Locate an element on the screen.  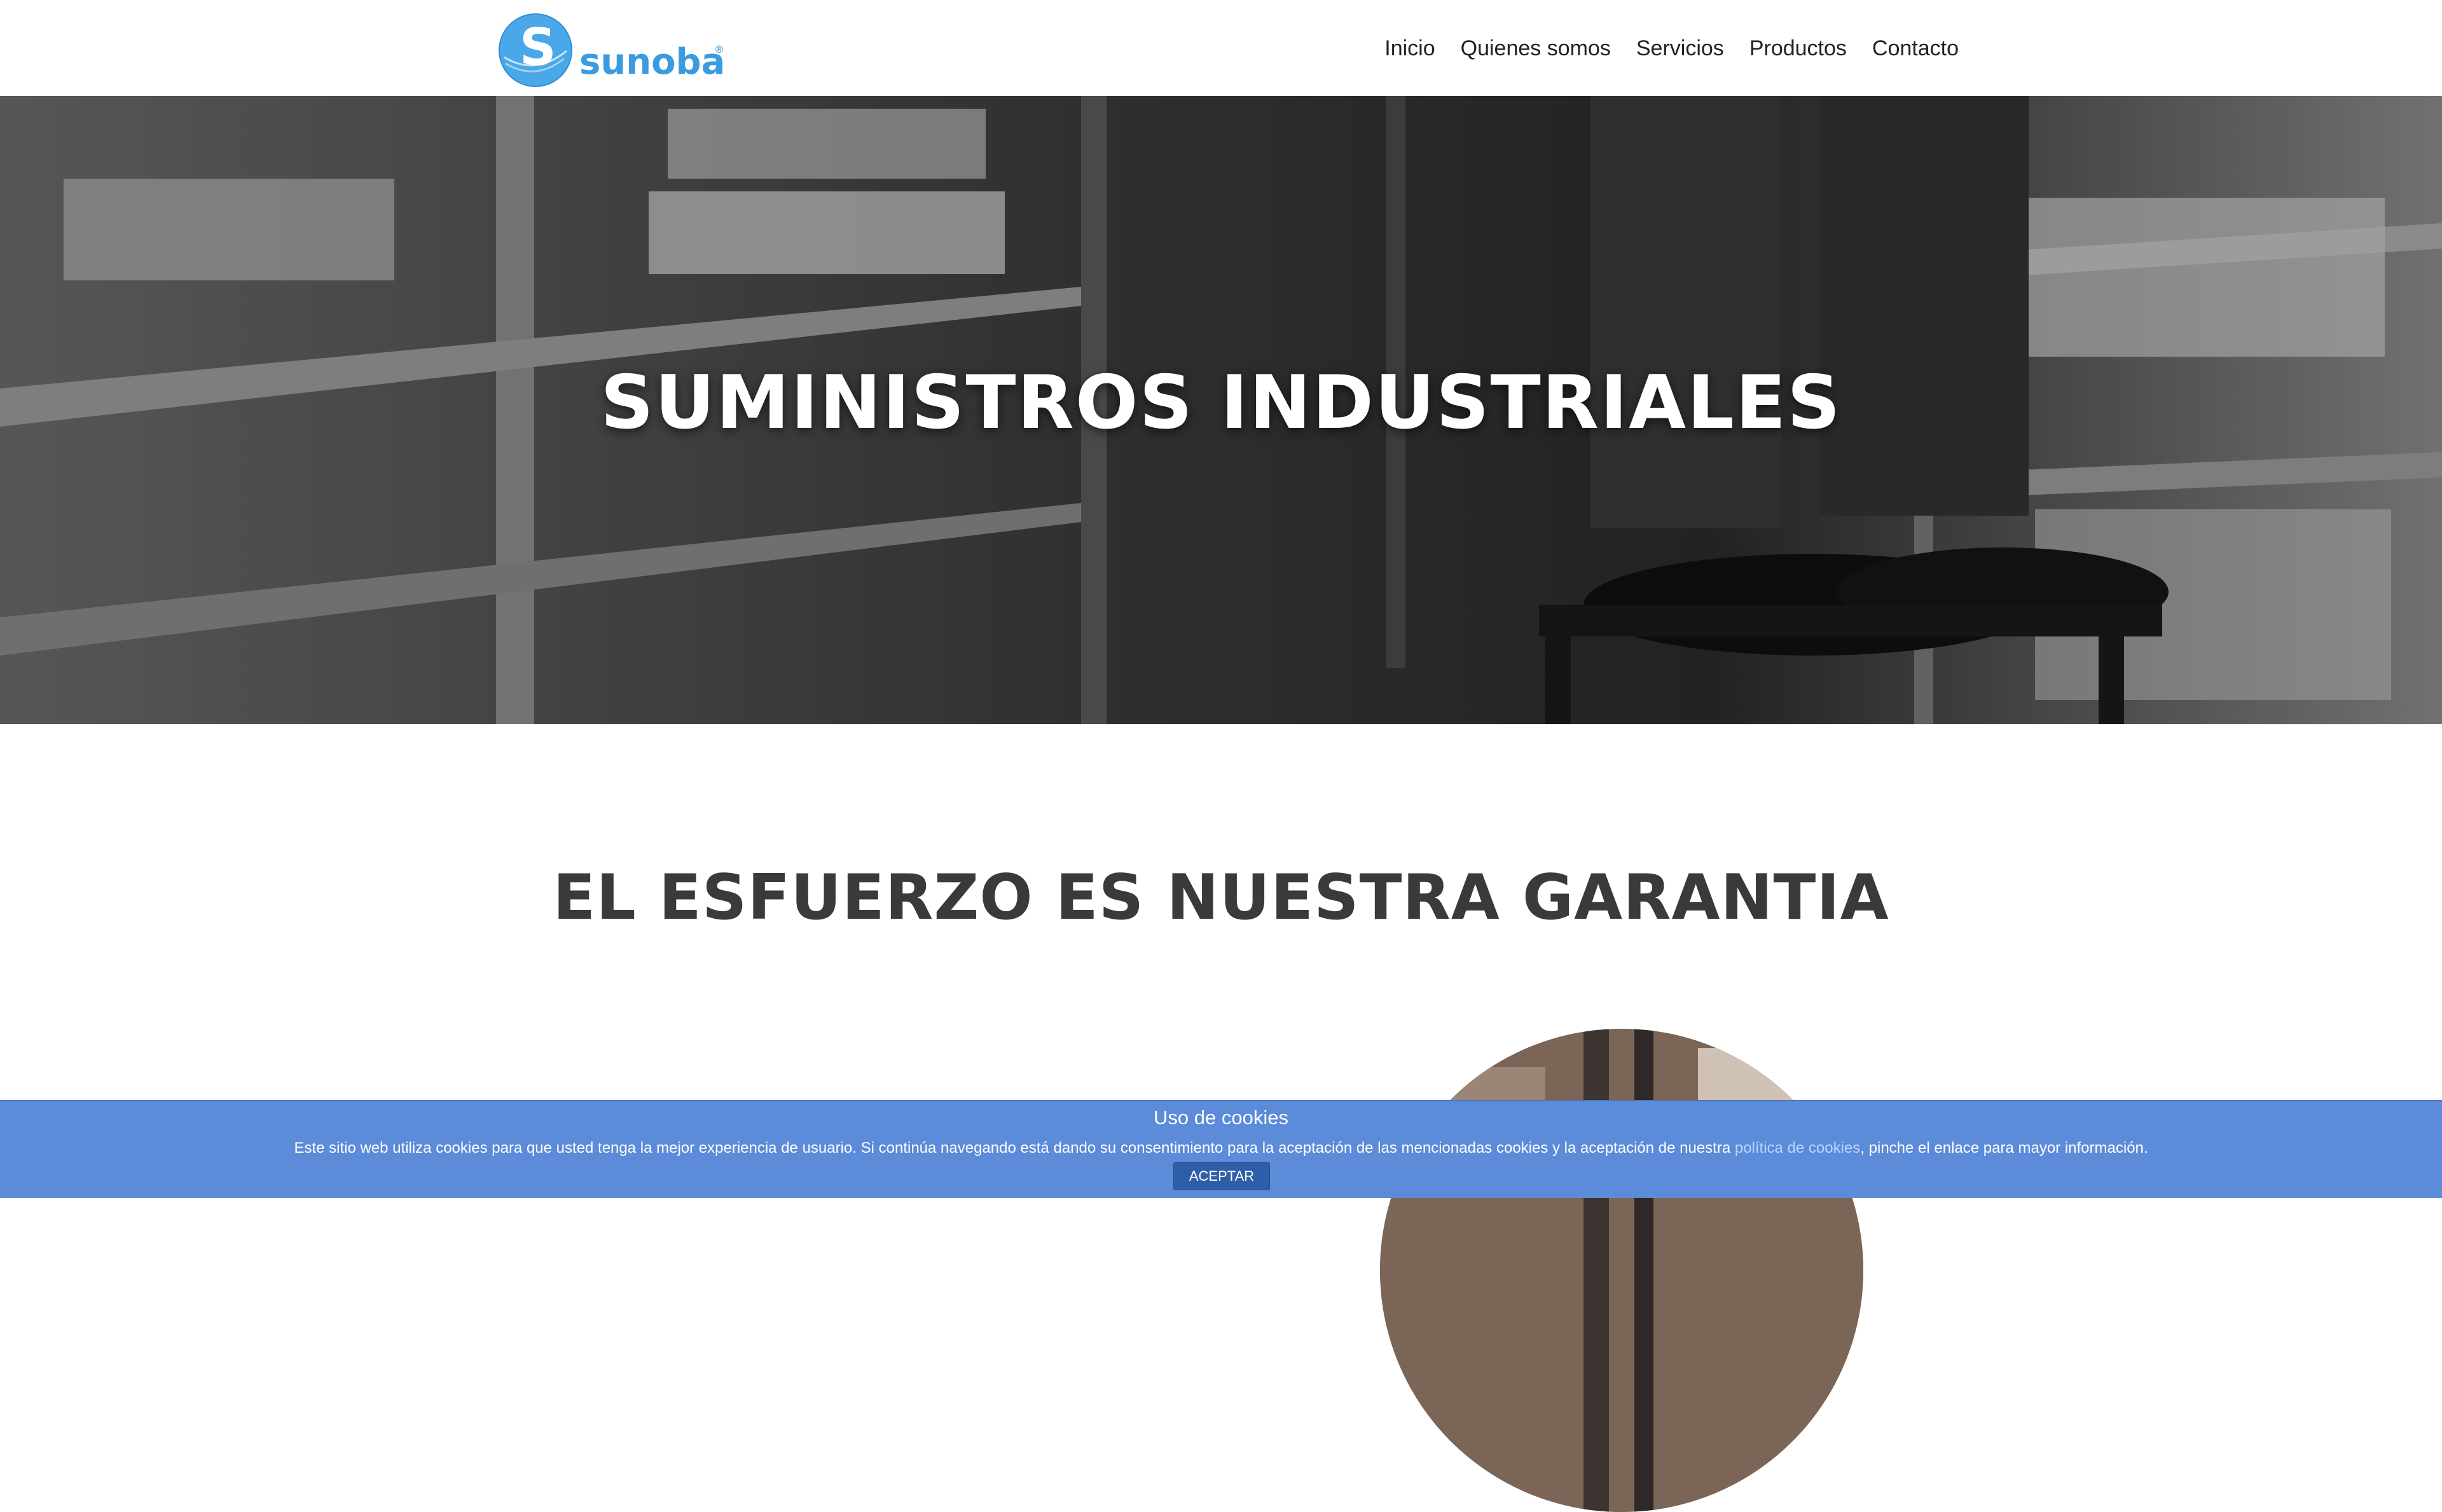
hero-title: SUMINISTROS INDUSTRIALES is located at coordinates (1221, 403).